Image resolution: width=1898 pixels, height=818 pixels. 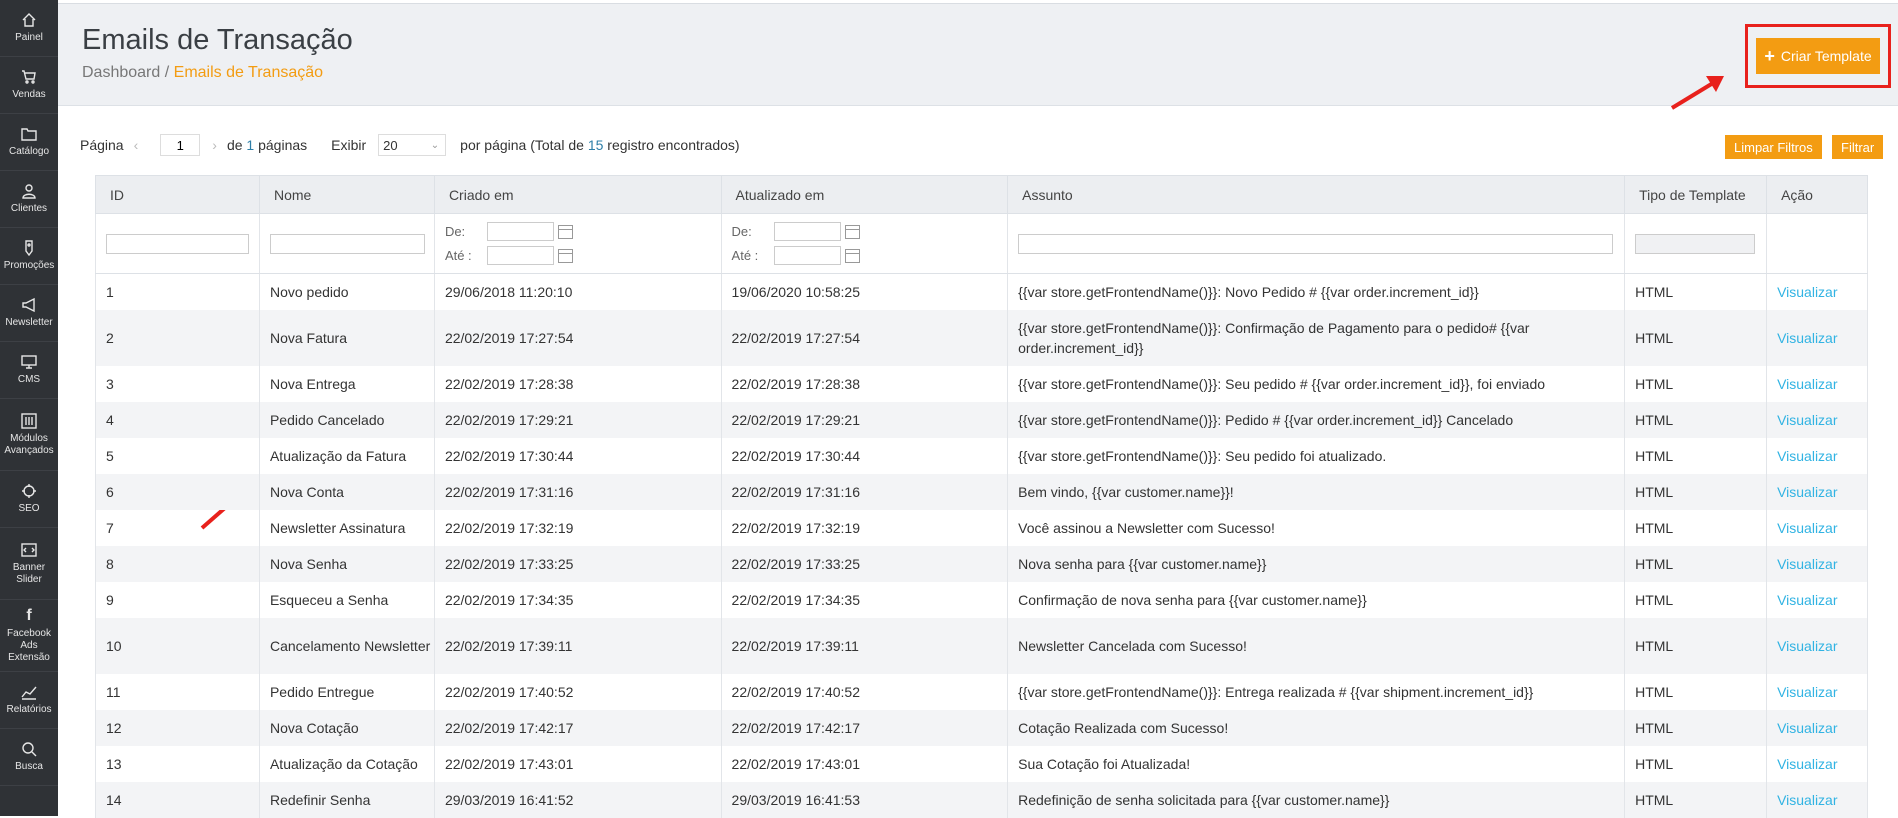 What do you see at coordinates (29, 709) in the screenshot?
I see `sidebar-item-label: Relatórios` at bounding box center [29, 709].